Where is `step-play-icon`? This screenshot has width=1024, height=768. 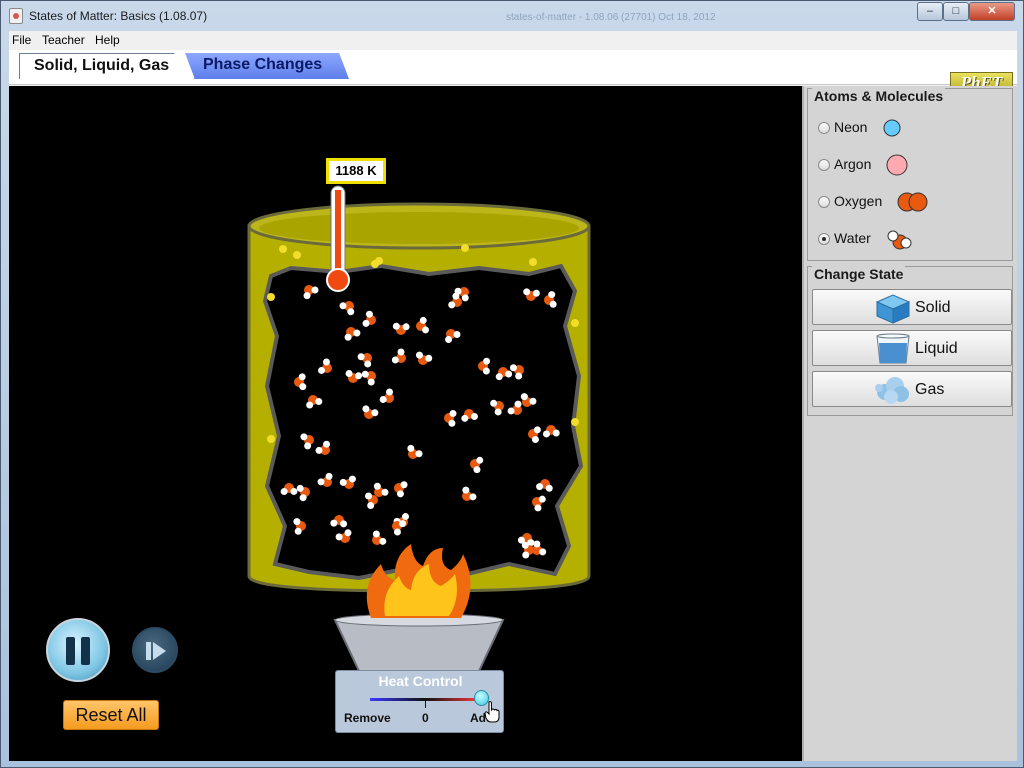 step-play-icon is located at coordinates (159, 651).